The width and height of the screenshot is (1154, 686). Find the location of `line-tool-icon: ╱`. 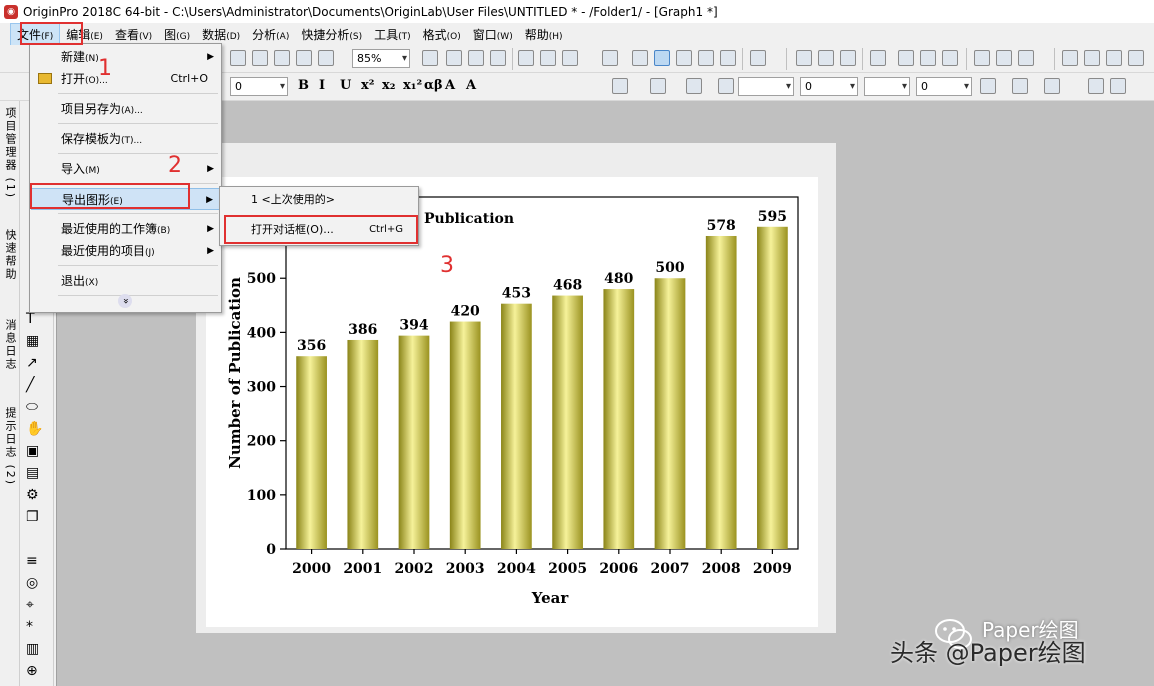

line-tool-icon: ╱ is located at coordinates (30, 385).